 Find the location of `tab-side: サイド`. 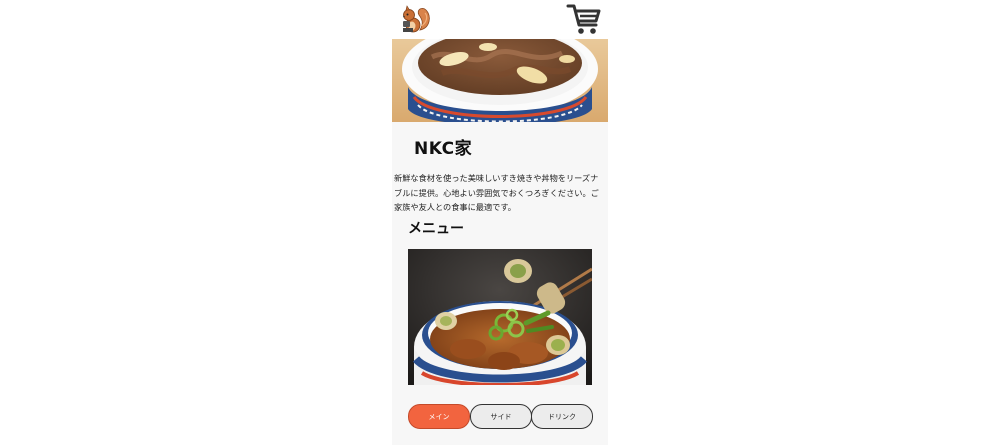

tab-side: サイド is located at coordinates (501, 416).